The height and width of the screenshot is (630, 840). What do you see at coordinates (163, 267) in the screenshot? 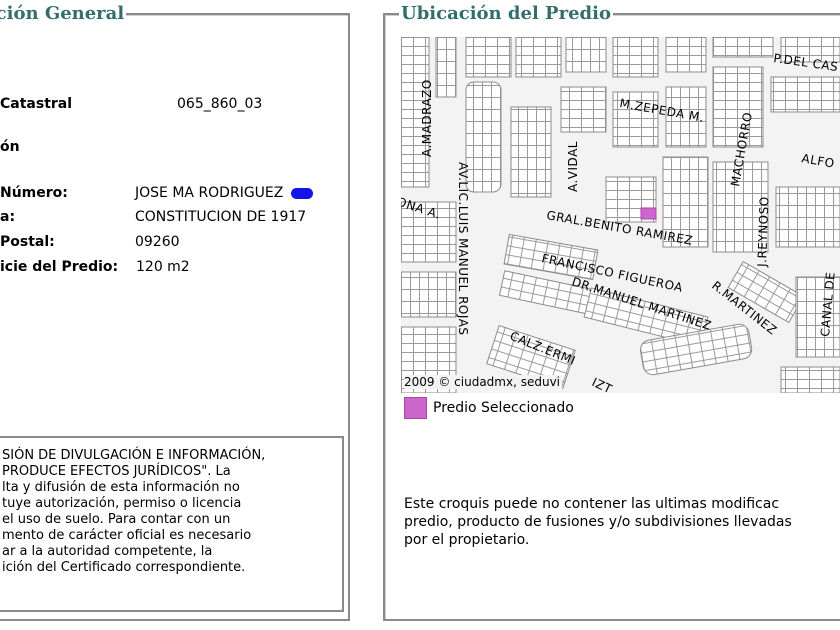
I see `superficie-value: 120 m2` at bounding box center [163, 267].